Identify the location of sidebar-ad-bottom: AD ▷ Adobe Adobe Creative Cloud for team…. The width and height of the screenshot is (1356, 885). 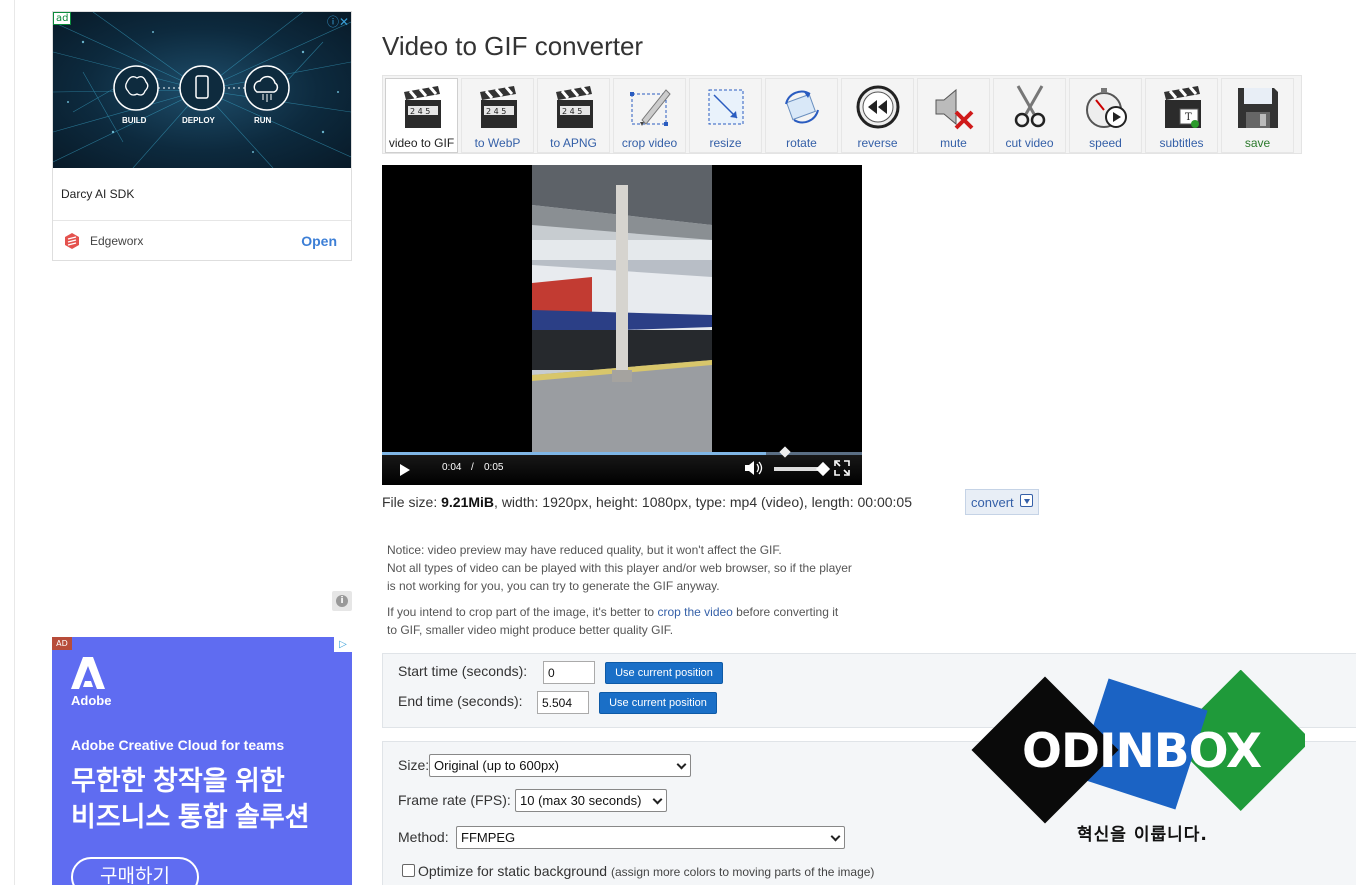
(202, 761).